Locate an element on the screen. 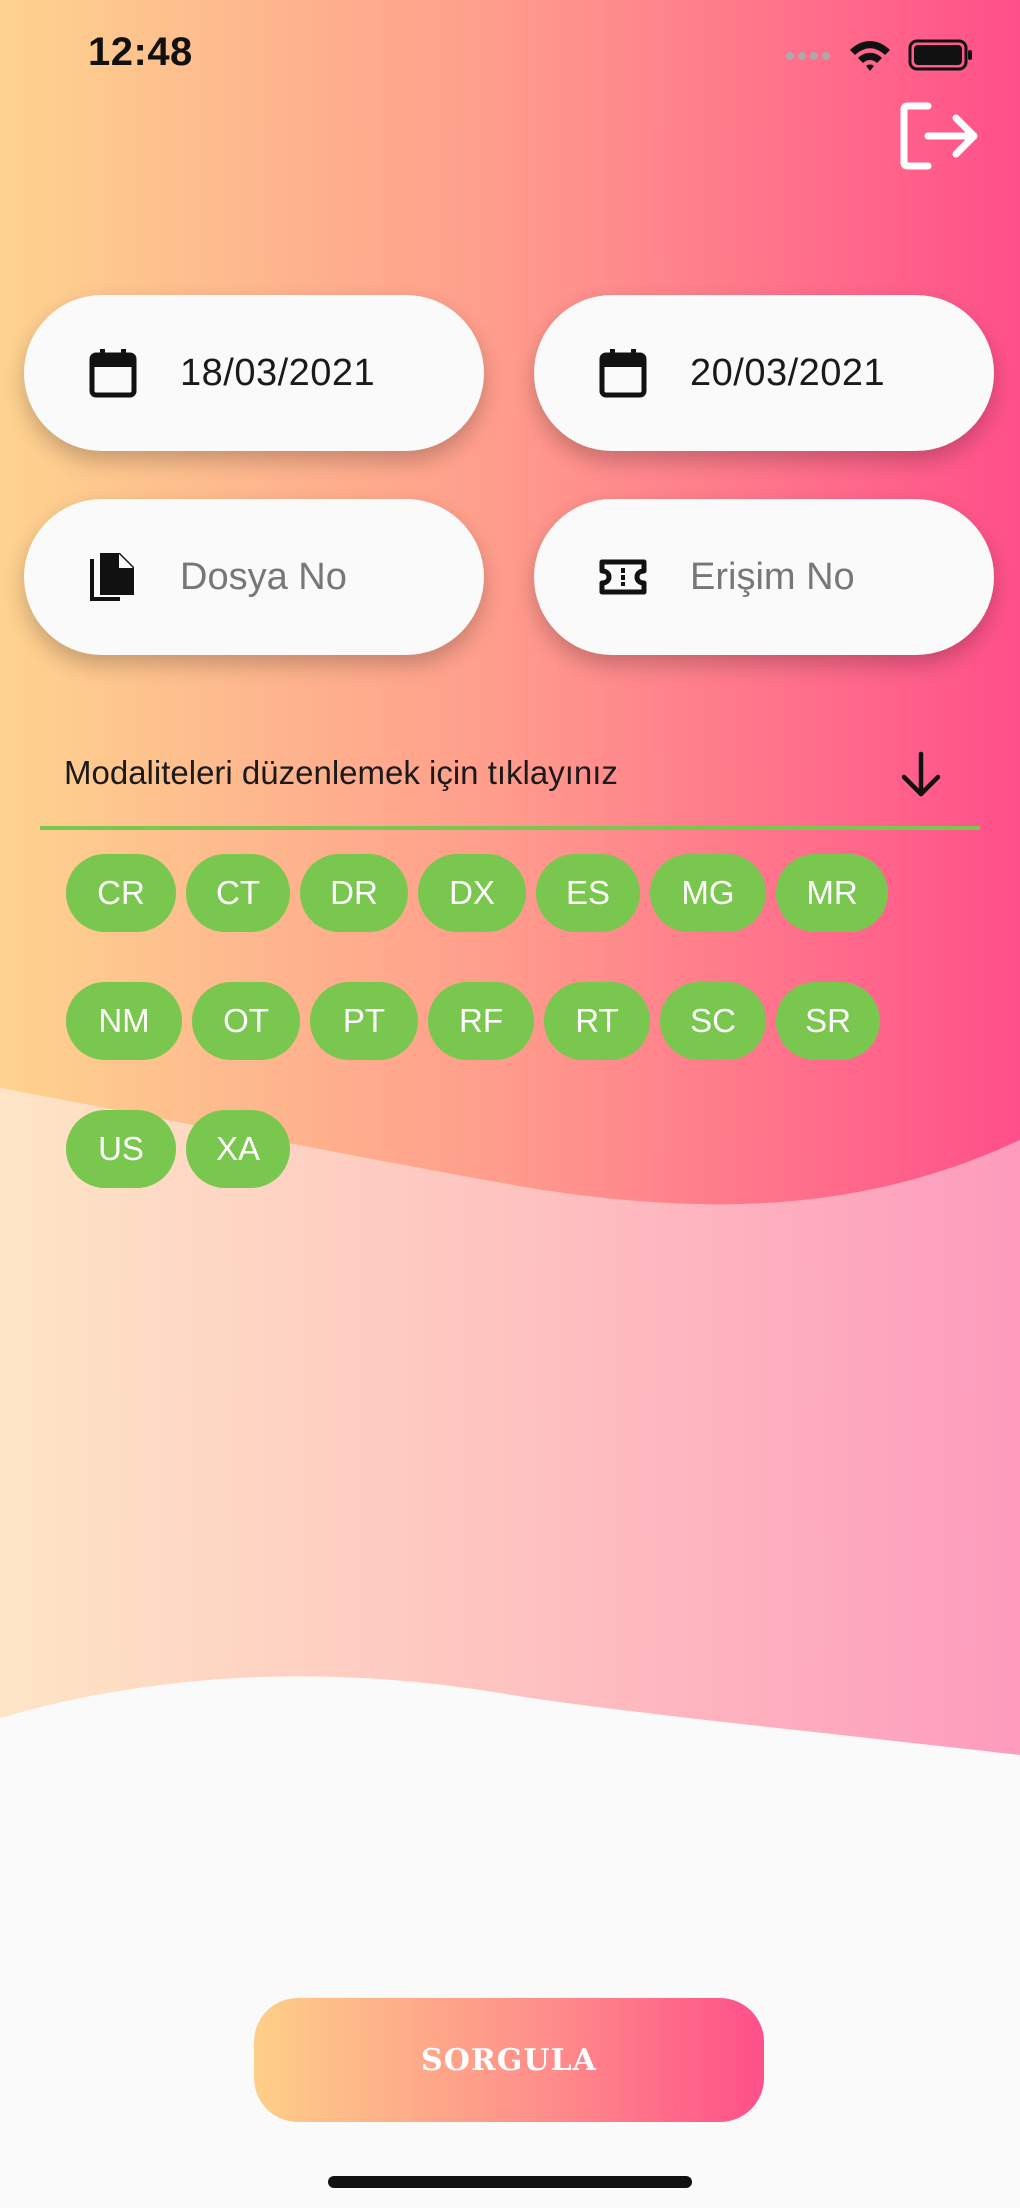  modality-chip-rf: RF is located at coordinates (481, 1021).